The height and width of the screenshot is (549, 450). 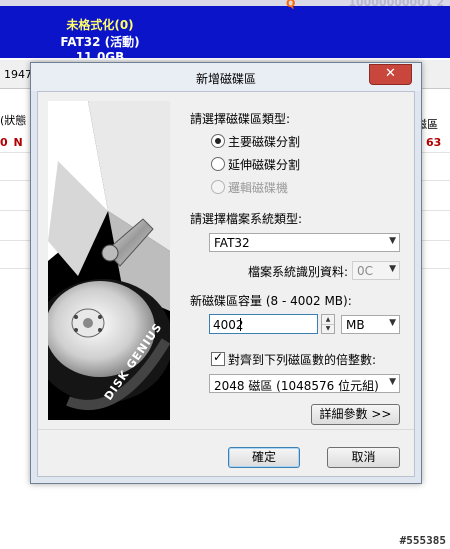 I want to click on partition-size-value: 4002, so click(x=228, y=325).